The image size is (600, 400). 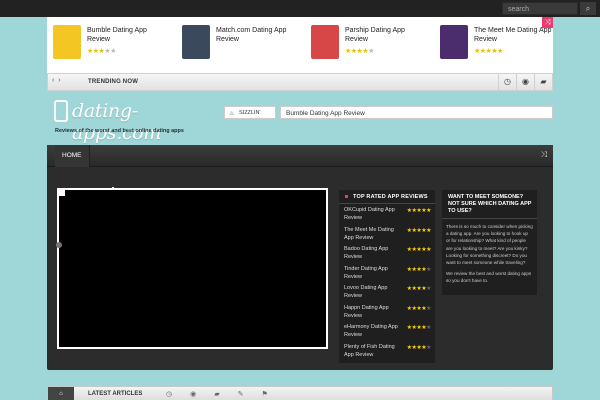 I want to click on featured-title: The Meet Me Dating App Review, so click(x=514, y=35).